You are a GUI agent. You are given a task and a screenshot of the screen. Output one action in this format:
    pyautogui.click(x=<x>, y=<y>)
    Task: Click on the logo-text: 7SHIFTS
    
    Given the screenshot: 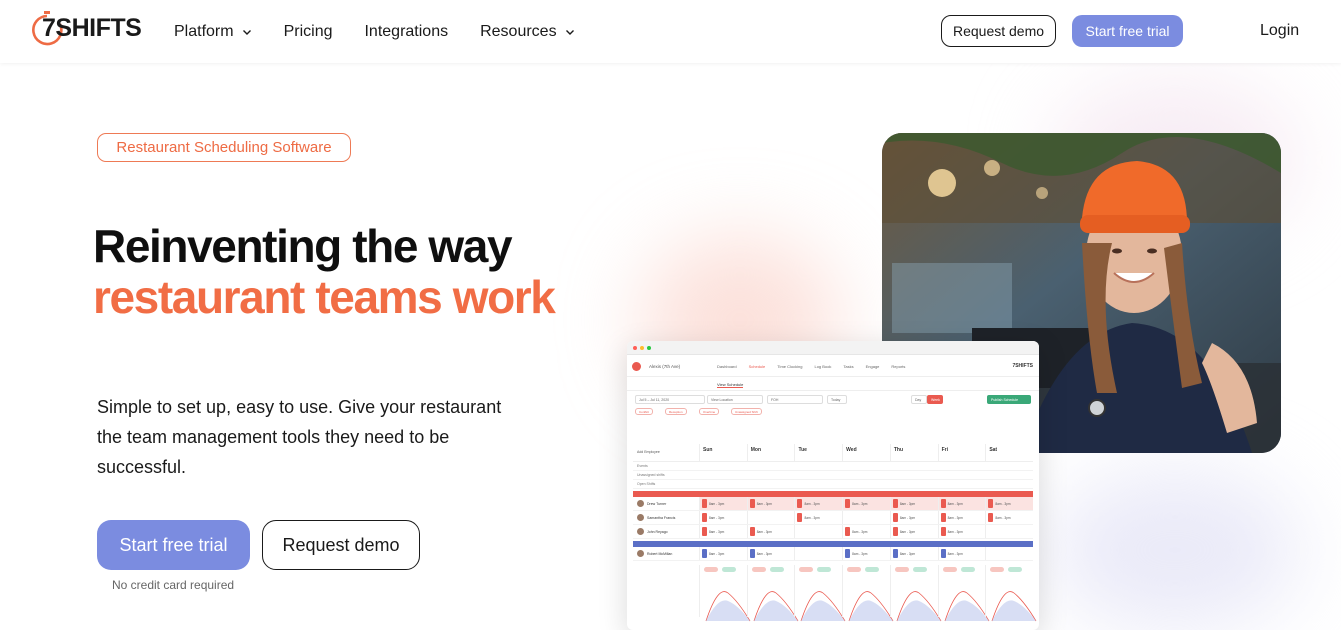 What is the action you would take?
    pyautogui.click(x=92, y=27)
    